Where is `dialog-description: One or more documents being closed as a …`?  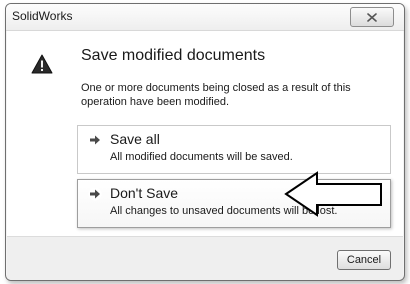
dialog-description: One or more documents being closed as a … is located at coordinates (216, 95).